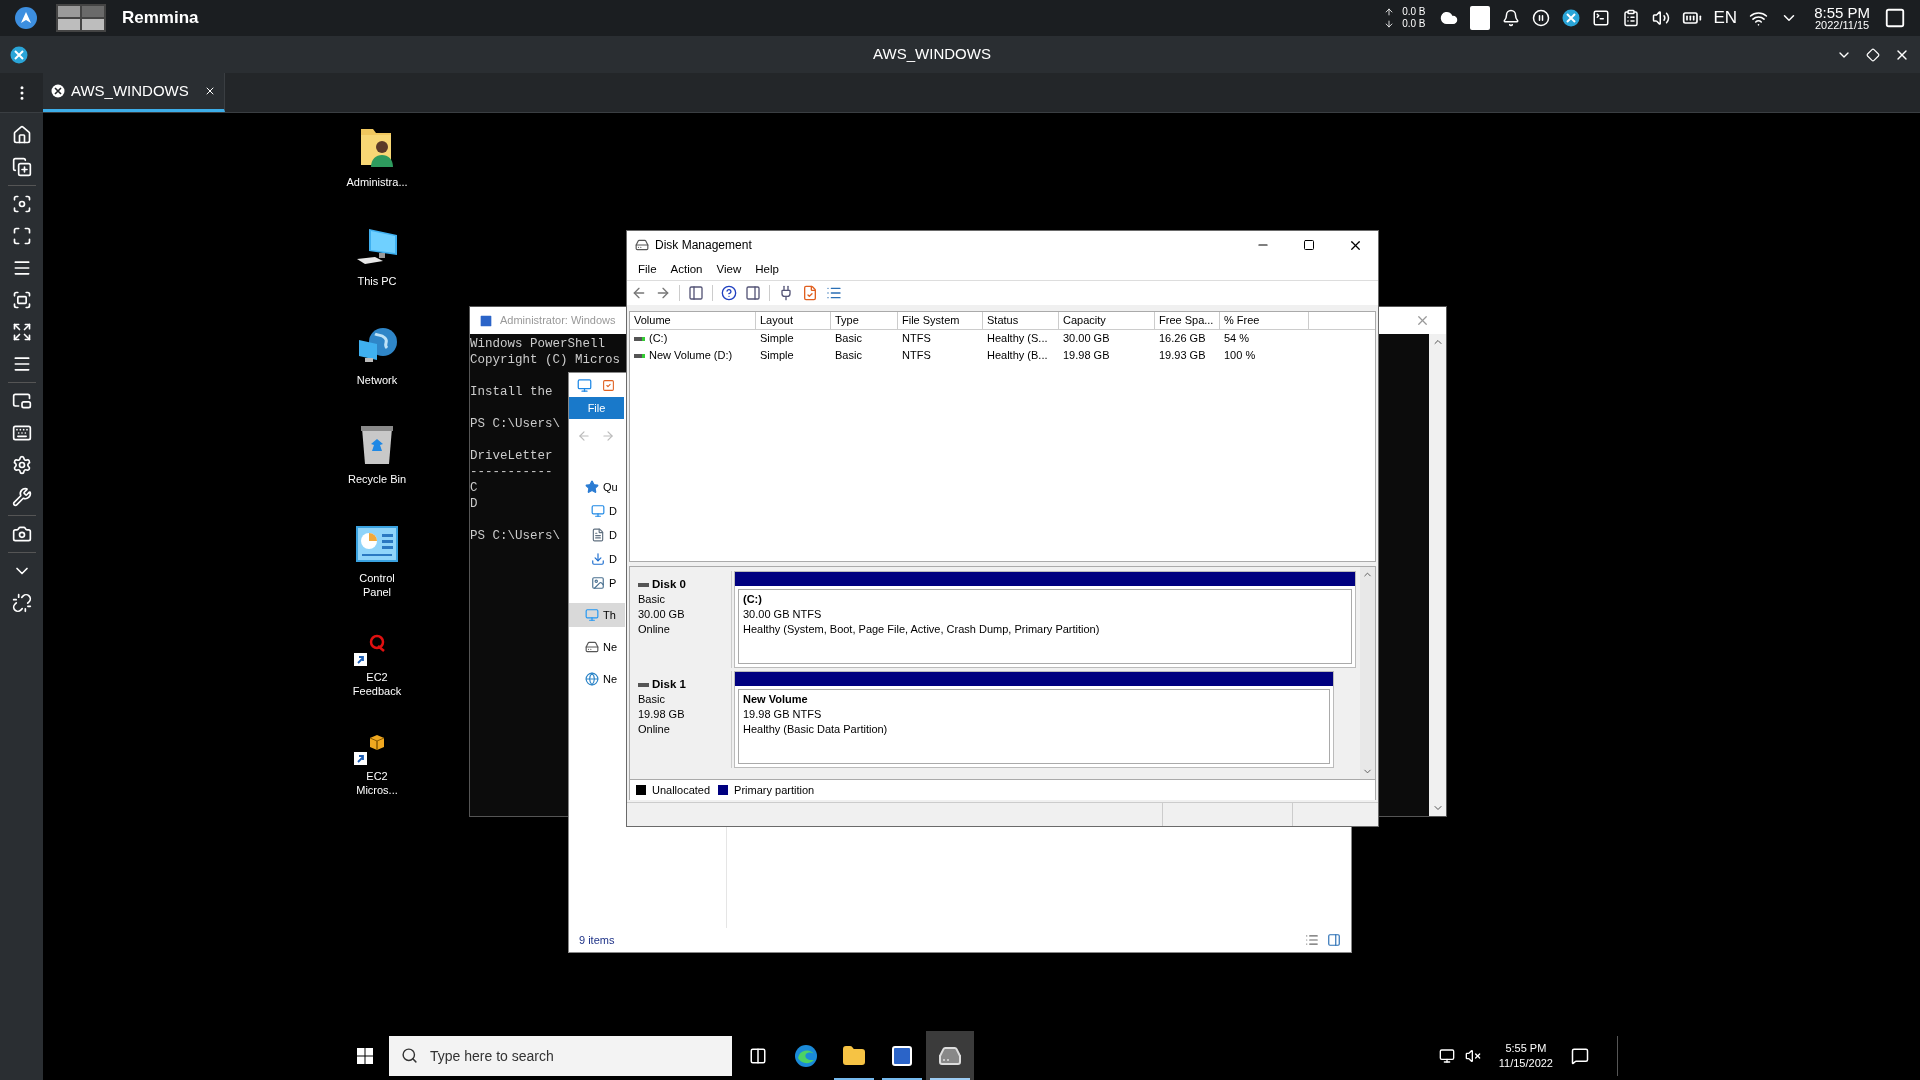  What do you see at coordinates (1312, 940) in the screenshot?
I see `details-view-icon` at bounding box center [1312, 940].